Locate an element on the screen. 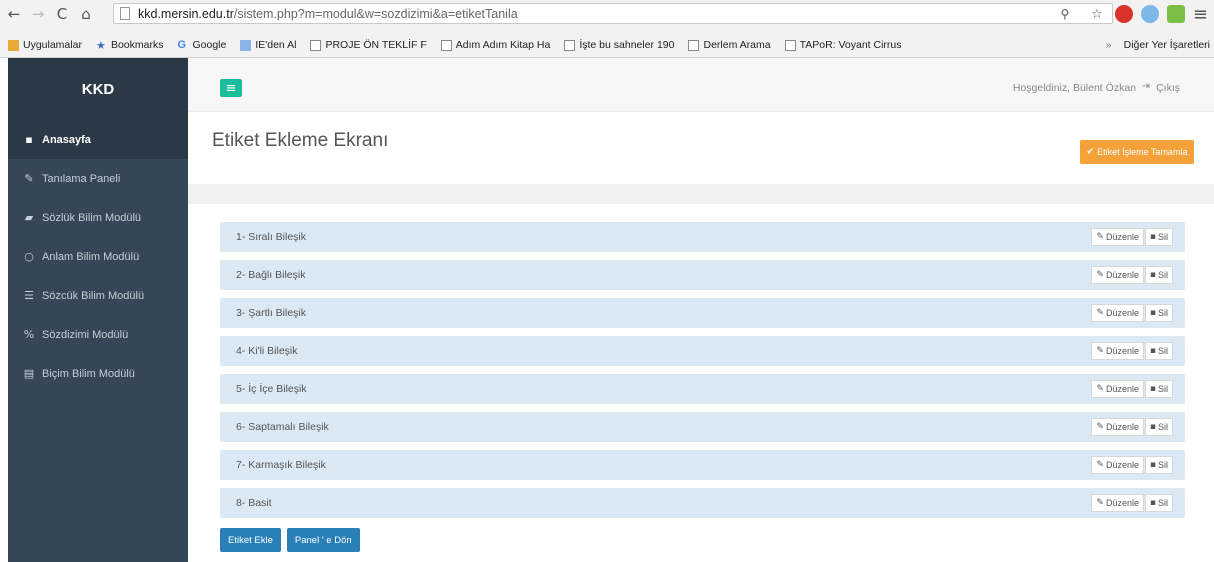 Image resolution: width=1214 pixels, height=562 pixels. sidebar-item-anlam: ○ Anlam Bilim Modülü is located at coordinates (98, 256).